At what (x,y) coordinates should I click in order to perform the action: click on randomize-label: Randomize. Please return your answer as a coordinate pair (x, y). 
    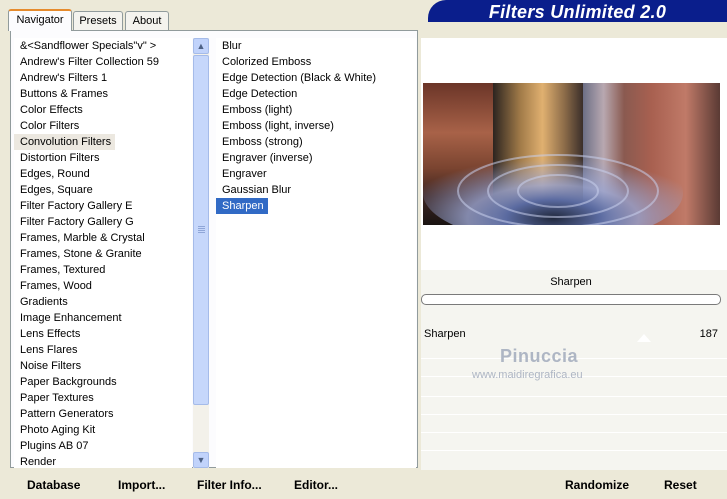
    Looking at the image, I should click on (597, 485).